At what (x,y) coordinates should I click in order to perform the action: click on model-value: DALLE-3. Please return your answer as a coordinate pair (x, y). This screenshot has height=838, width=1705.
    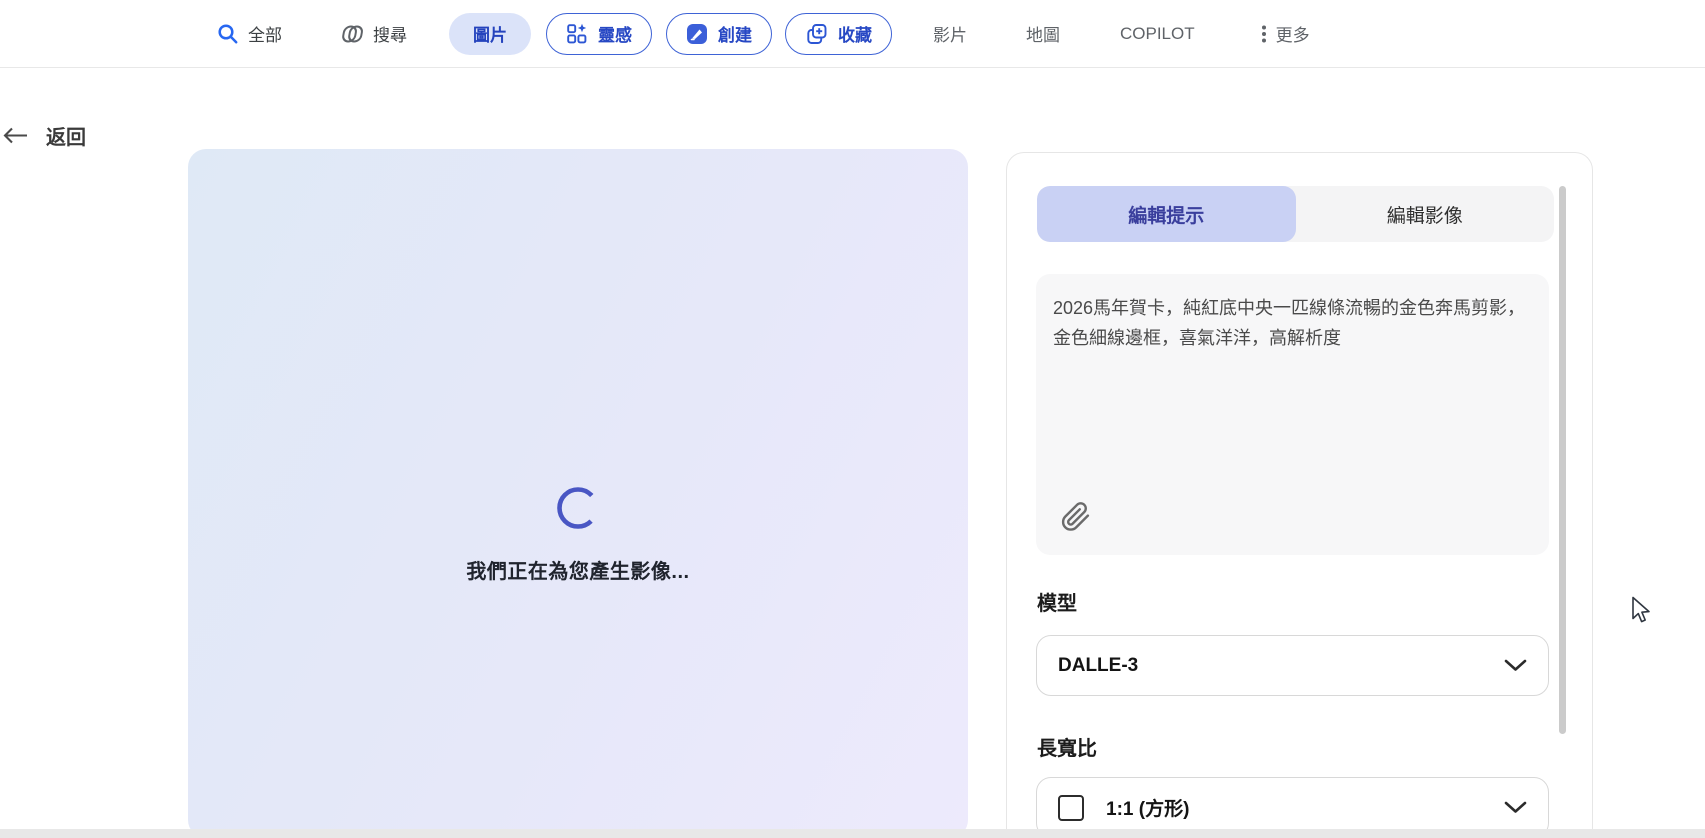
    Looking at the image, I should click on (1098, 665).